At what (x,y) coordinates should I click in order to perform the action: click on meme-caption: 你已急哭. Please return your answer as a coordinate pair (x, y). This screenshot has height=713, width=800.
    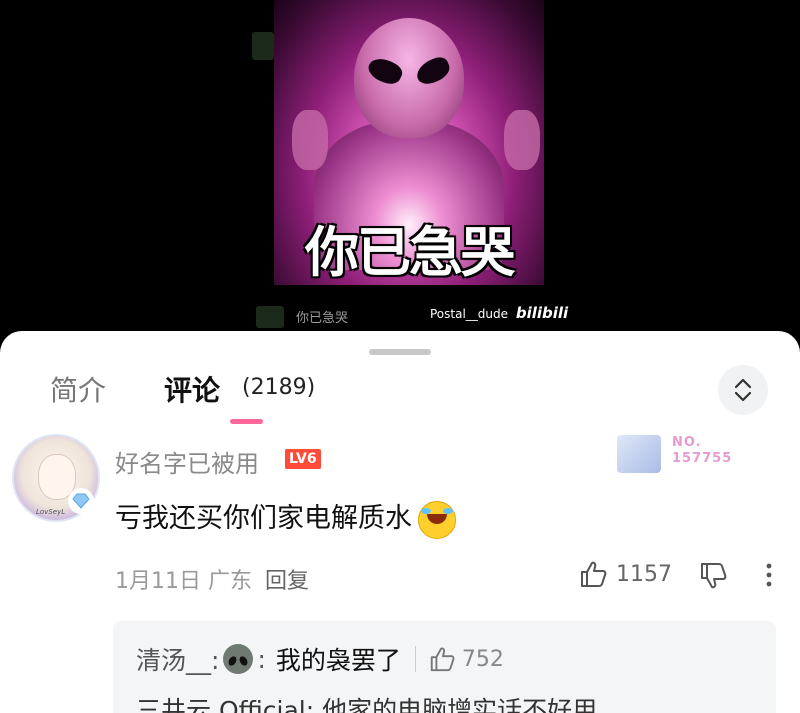
    Looking at the image, I should click on (410, 252).